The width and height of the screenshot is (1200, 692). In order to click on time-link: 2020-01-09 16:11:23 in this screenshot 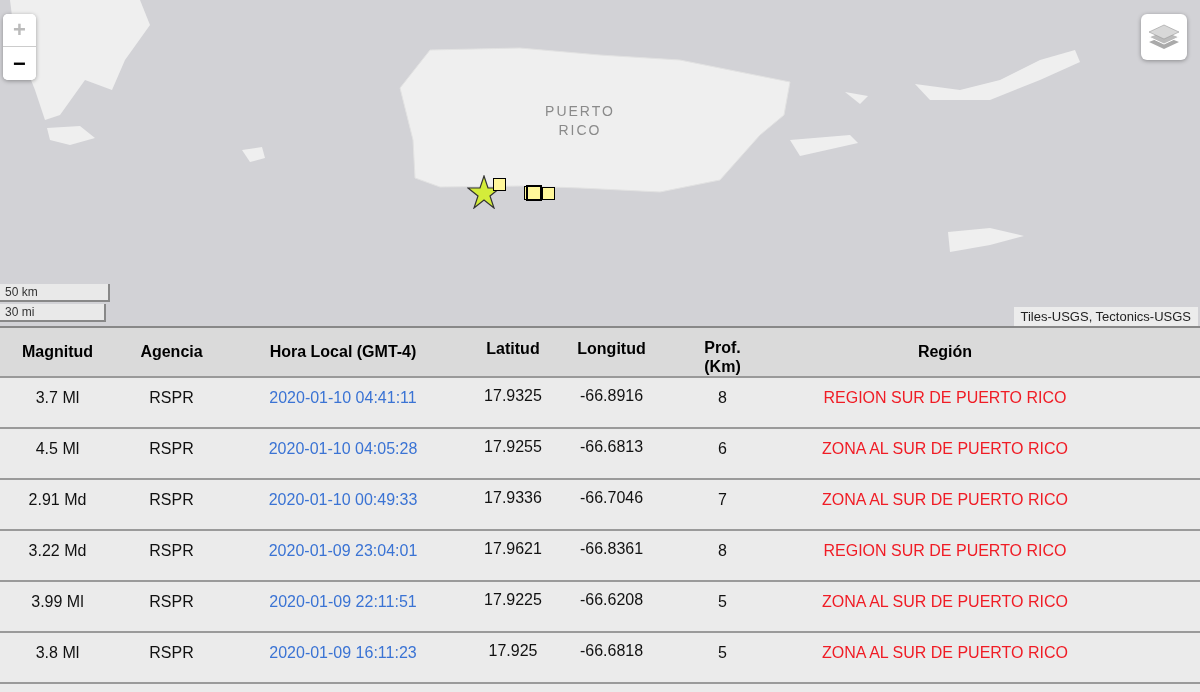, I will do `click(343, 657)`.